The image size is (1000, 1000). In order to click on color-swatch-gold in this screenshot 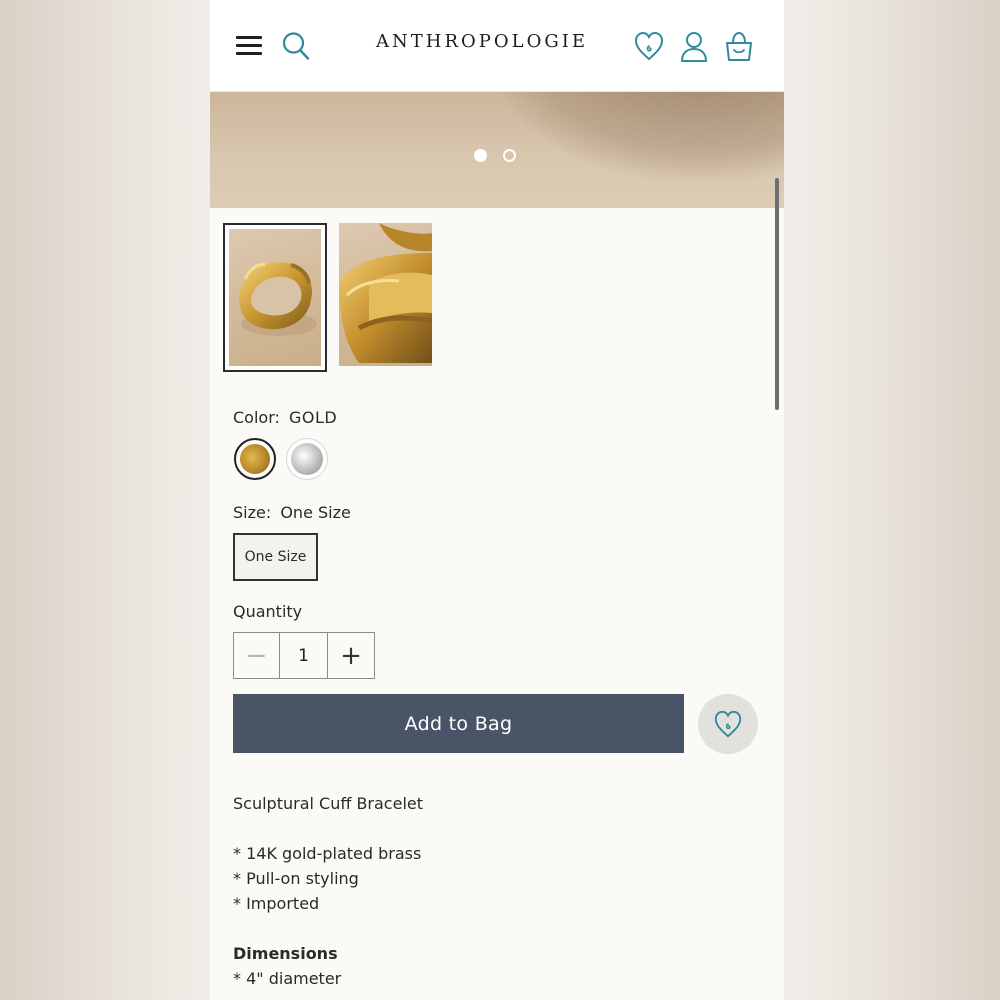, I will do `click(255, 459)`.